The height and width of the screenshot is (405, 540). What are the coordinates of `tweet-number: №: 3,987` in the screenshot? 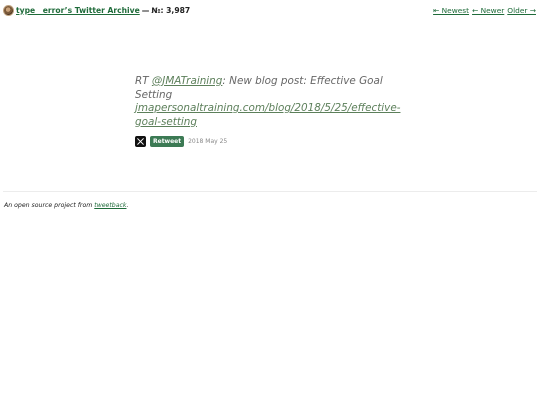 It's located at (171, 10).